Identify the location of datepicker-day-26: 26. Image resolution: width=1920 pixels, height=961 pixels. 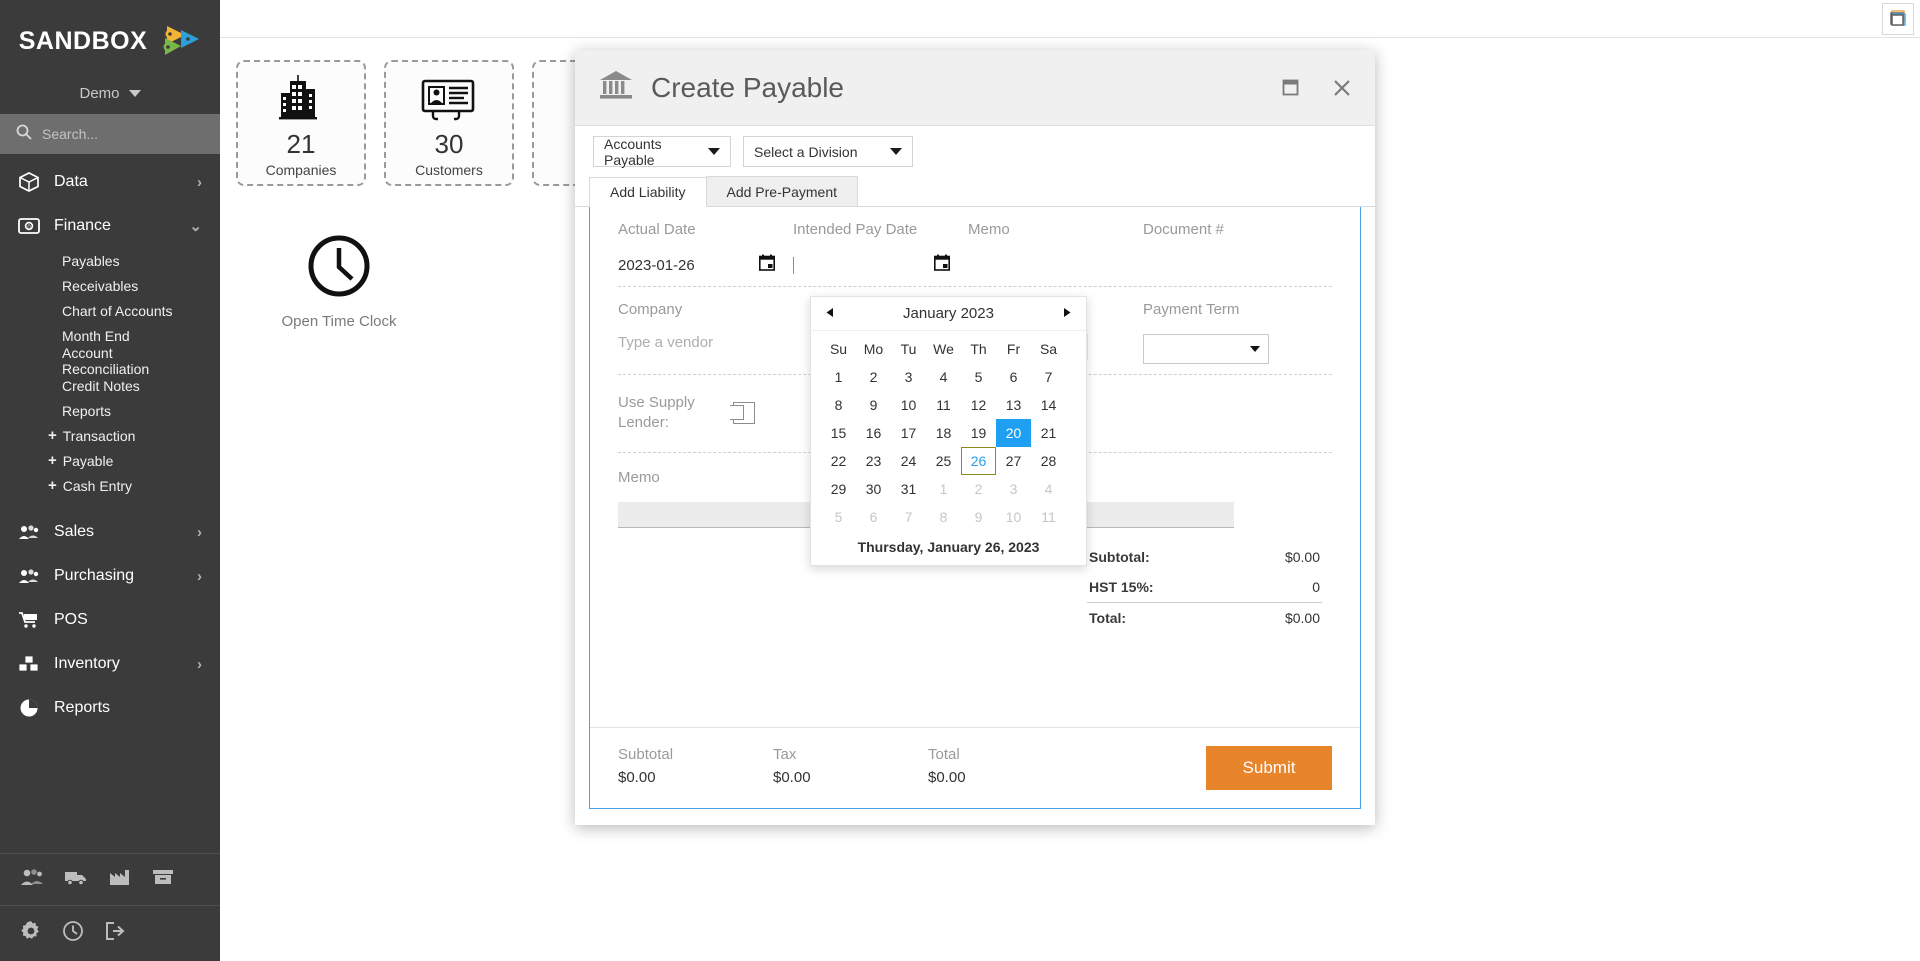
(978, 461).